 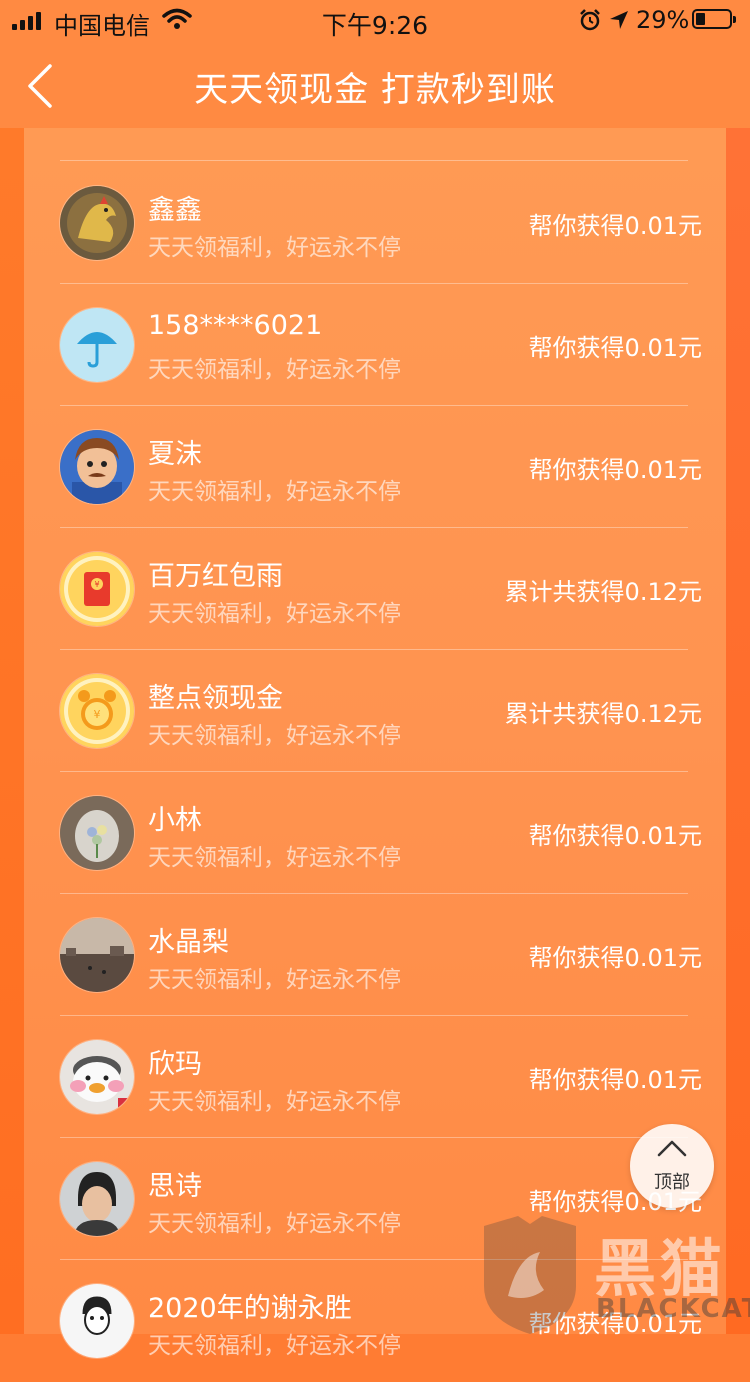 What do you see at coordinates (672, 1148) in the screenshot?
I see `chevron-up-icon` at bounding box center [672, 1148].